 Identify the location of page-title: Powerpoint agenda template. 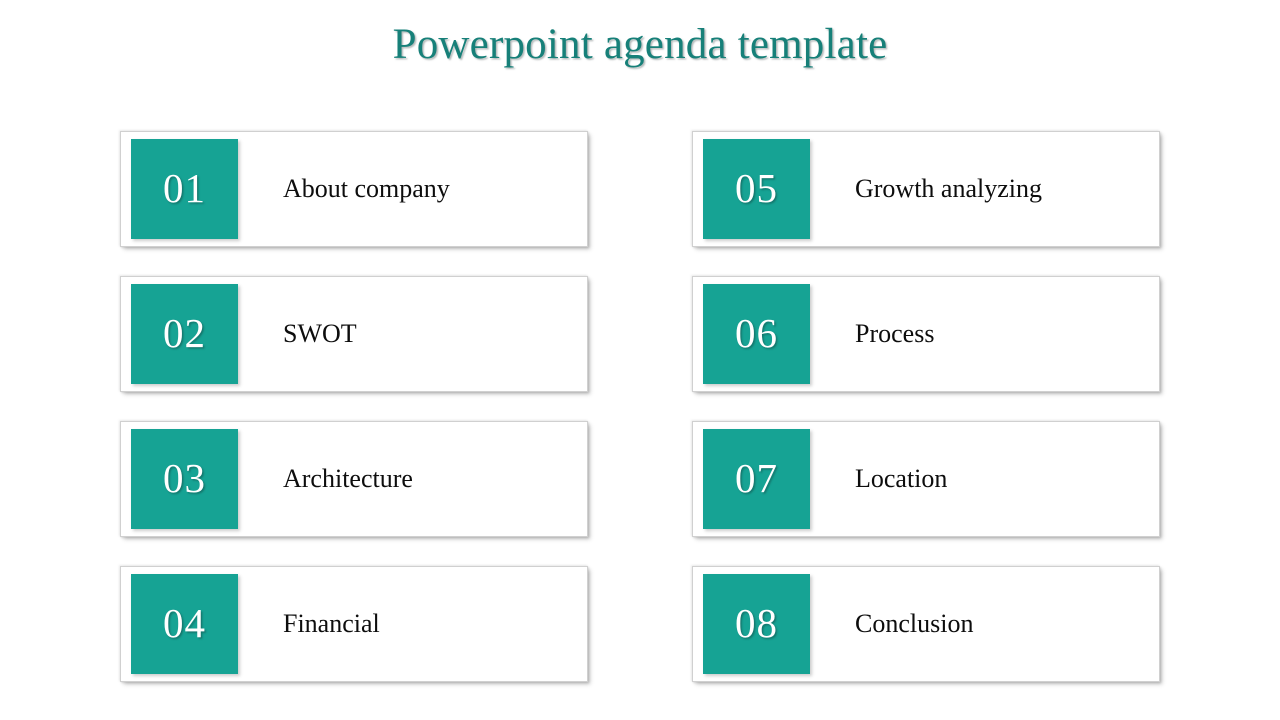
(640, 44).